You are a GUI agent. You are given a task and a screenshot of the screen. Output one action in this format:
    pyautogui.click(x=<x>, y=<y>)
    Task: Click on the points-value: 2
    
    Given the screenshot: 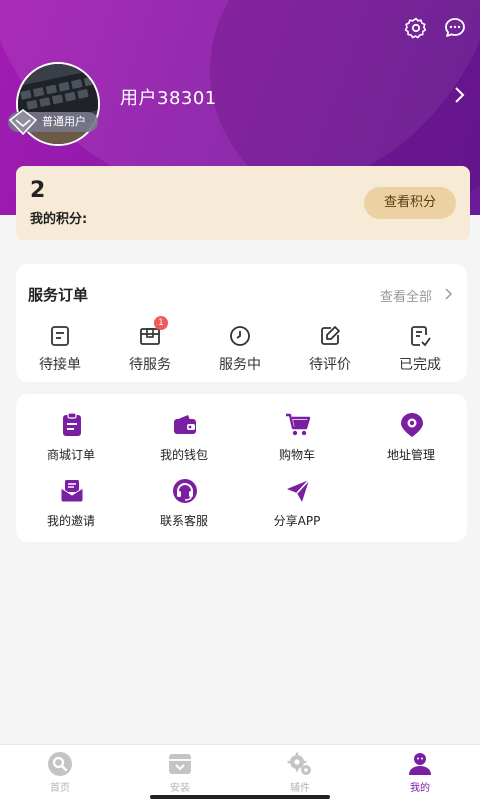 What is the action you would take?
    pyautogui.click(x=38, y=190)
    